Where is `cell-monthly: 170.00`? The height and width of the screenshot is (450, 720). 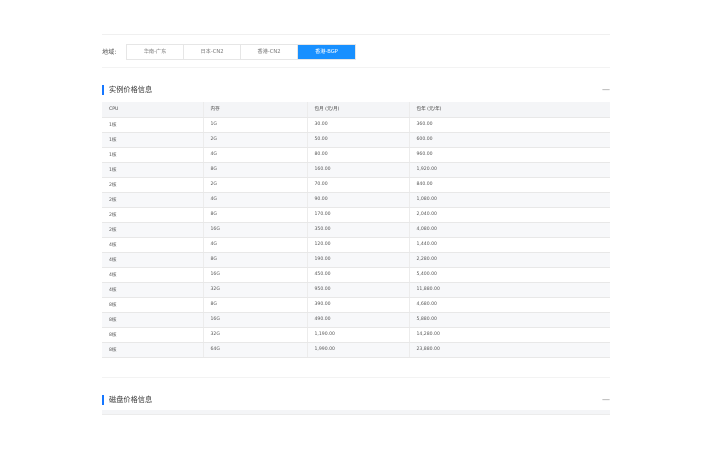 cell-monthly: 170.00 is located at coordinates (357, 215).